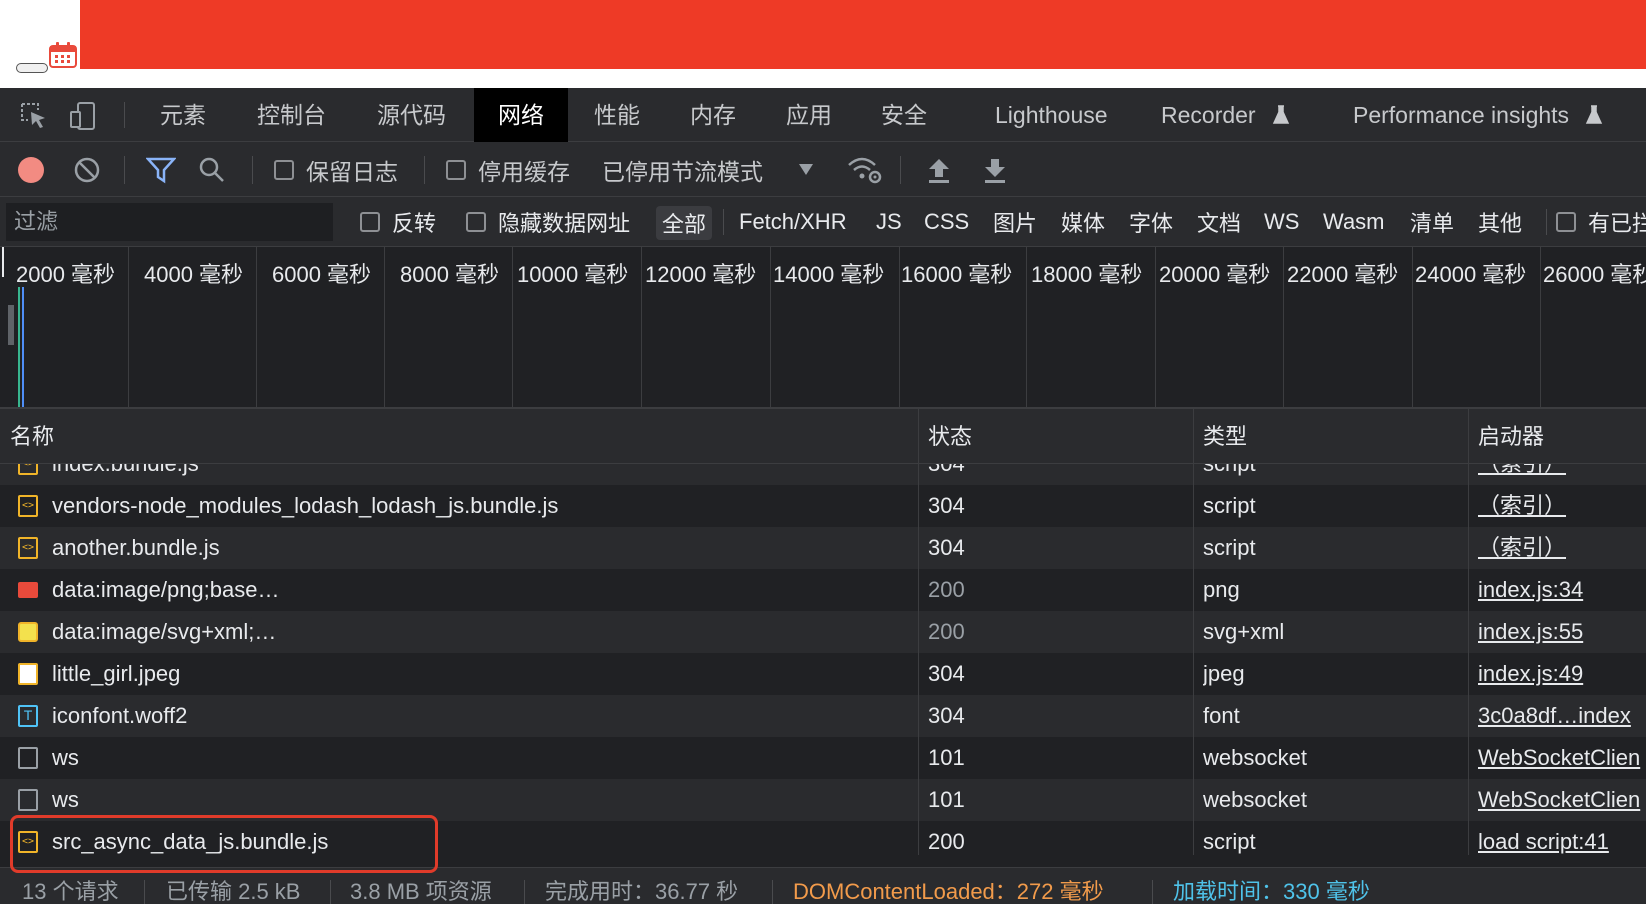  What do you see at coordinates (823, 674) in the screenshot?
I see `table-row: little_girl.jpeg 304 jpeg index.js:49` at bounding box center [823, 674].